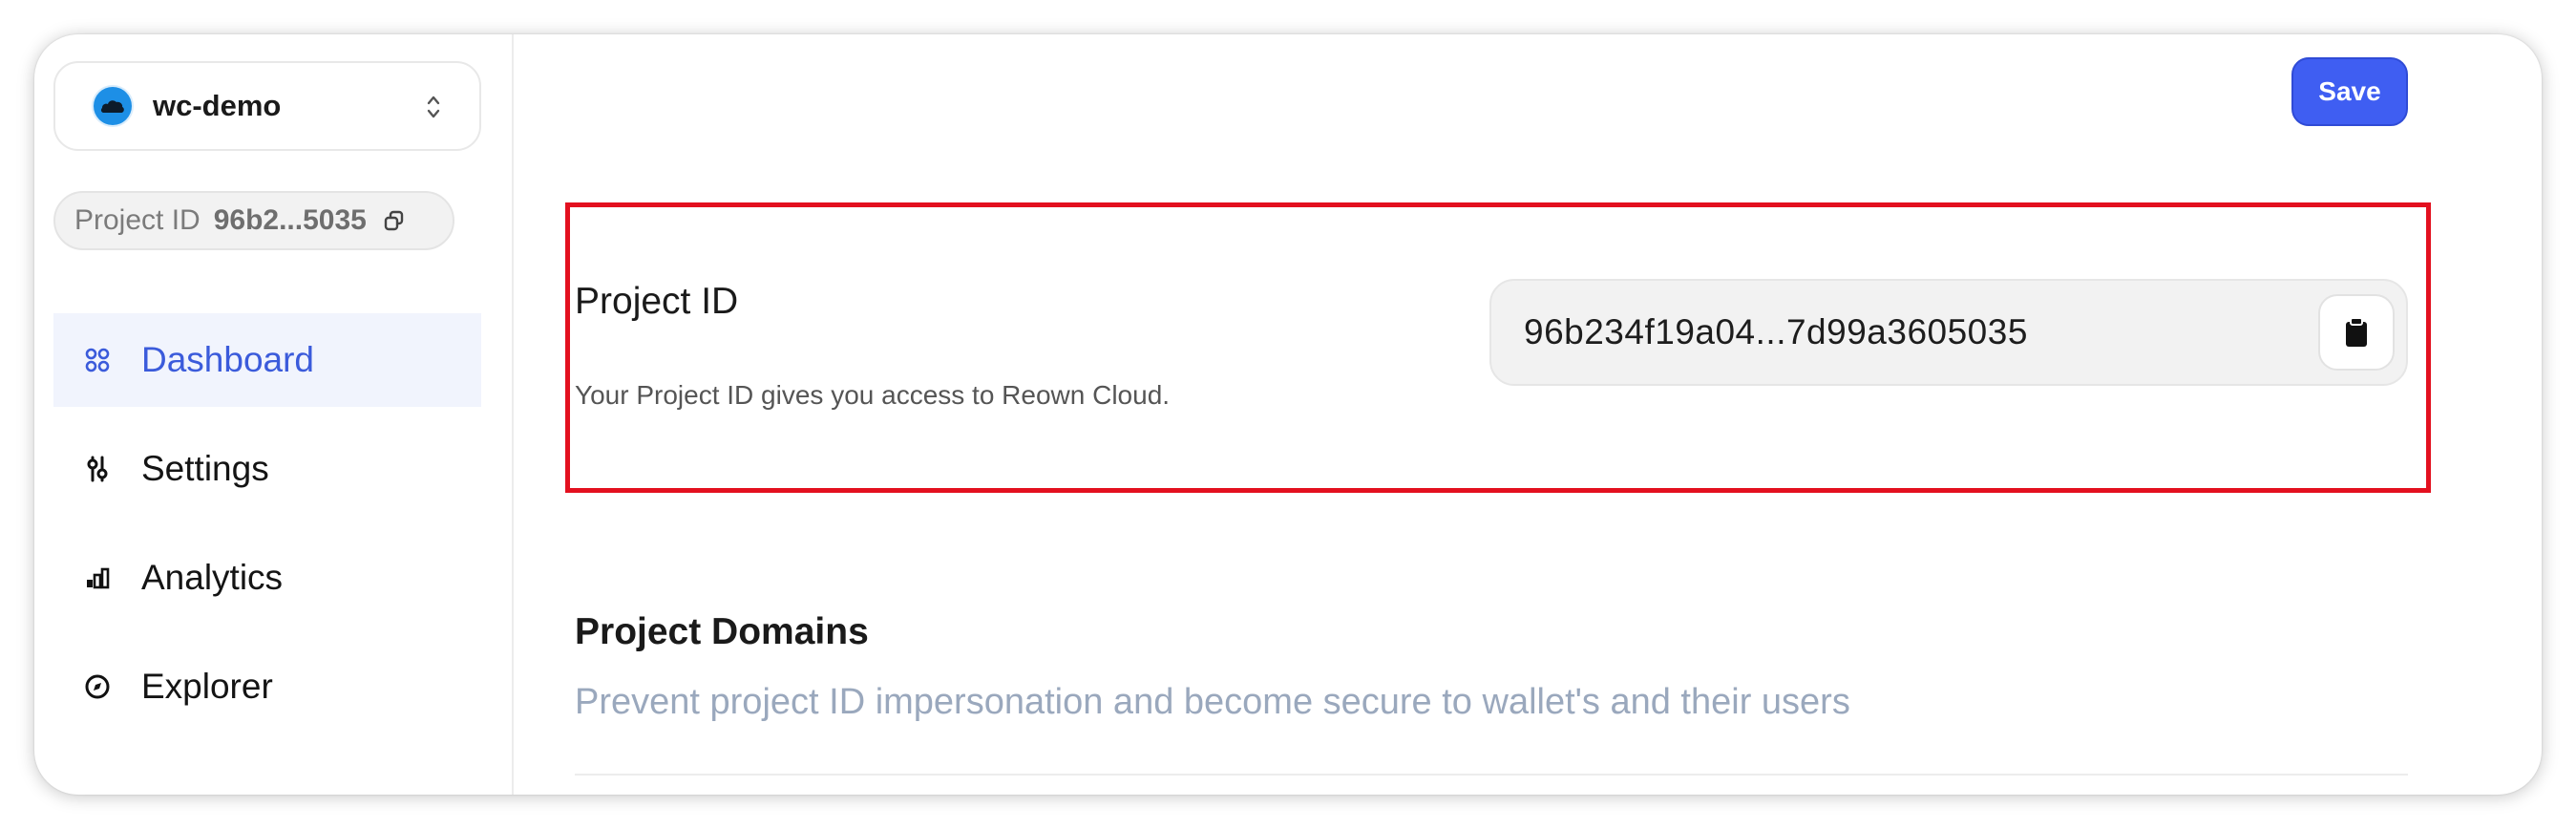 This screenshot has height=829, width=2576. Describe the element at coordinates (290, 220) in the screenshot. I see `project-id-chip-value: 96b2...5035` at that location.